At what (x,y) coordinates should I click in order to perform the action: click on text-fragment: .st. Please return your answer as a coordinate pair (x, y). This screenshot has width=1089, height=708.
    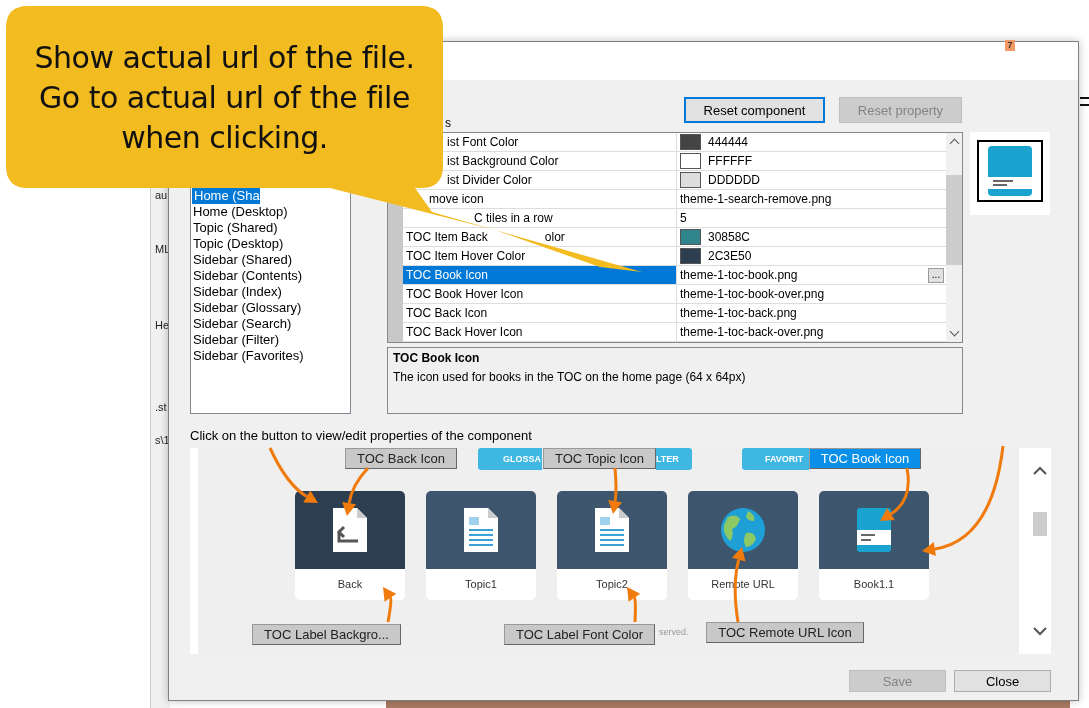
    Looking at the image, I should click on (161, 407).